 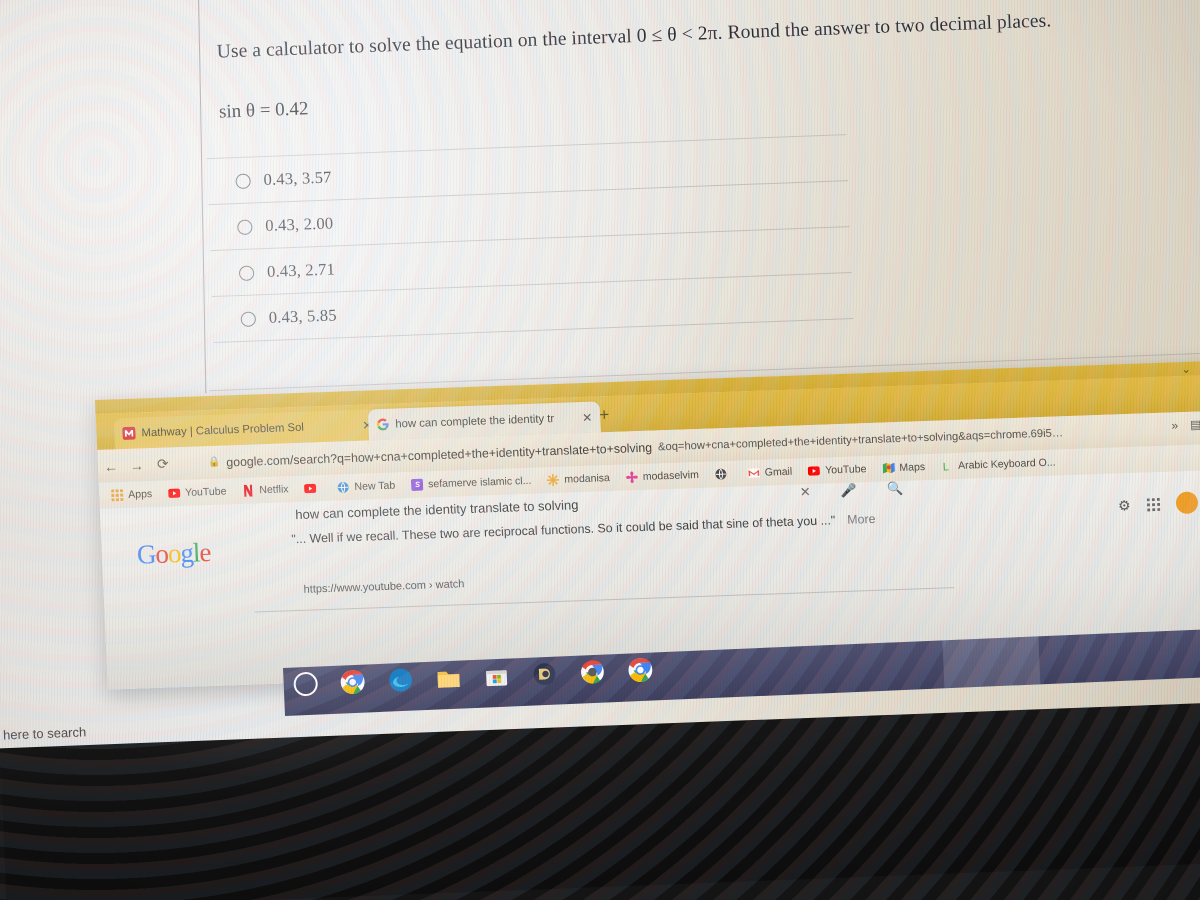 I want to click on result-url: https://www.youtube.com › watch, so click(x=383, y=587).